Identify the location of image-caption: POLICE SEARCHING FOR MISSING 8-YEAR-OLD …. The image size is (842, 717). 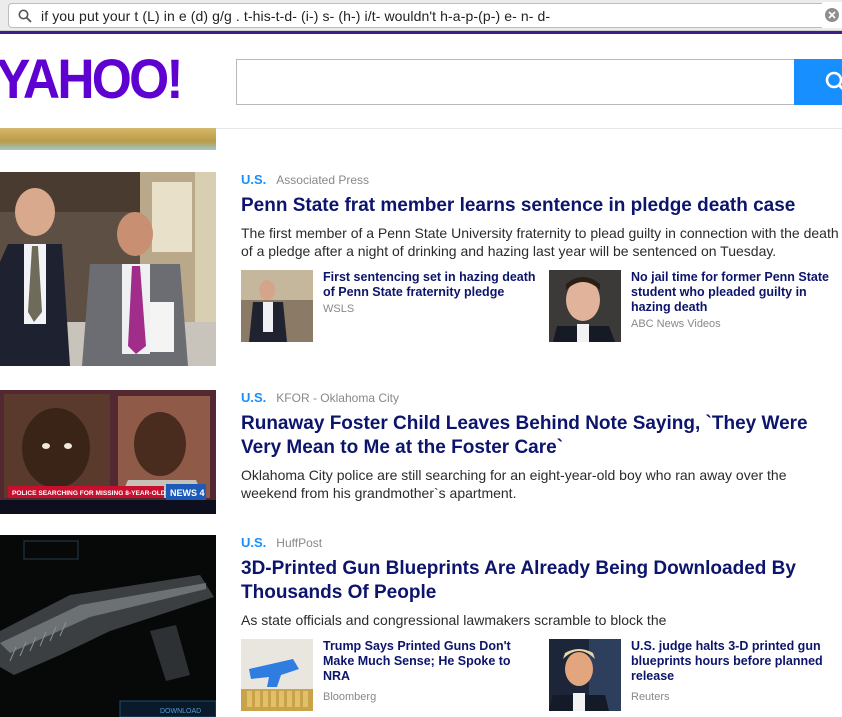
(97, 493).